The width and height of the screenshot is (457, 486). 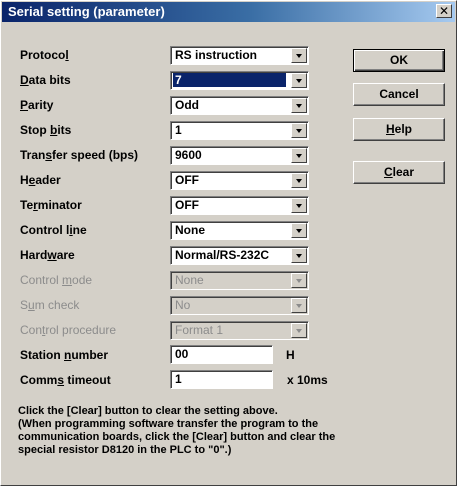 What do you see at coordinates (221, 379) in the screenshot?
I see `comms-timeout-input: 1` at bounding box center [221, 379].